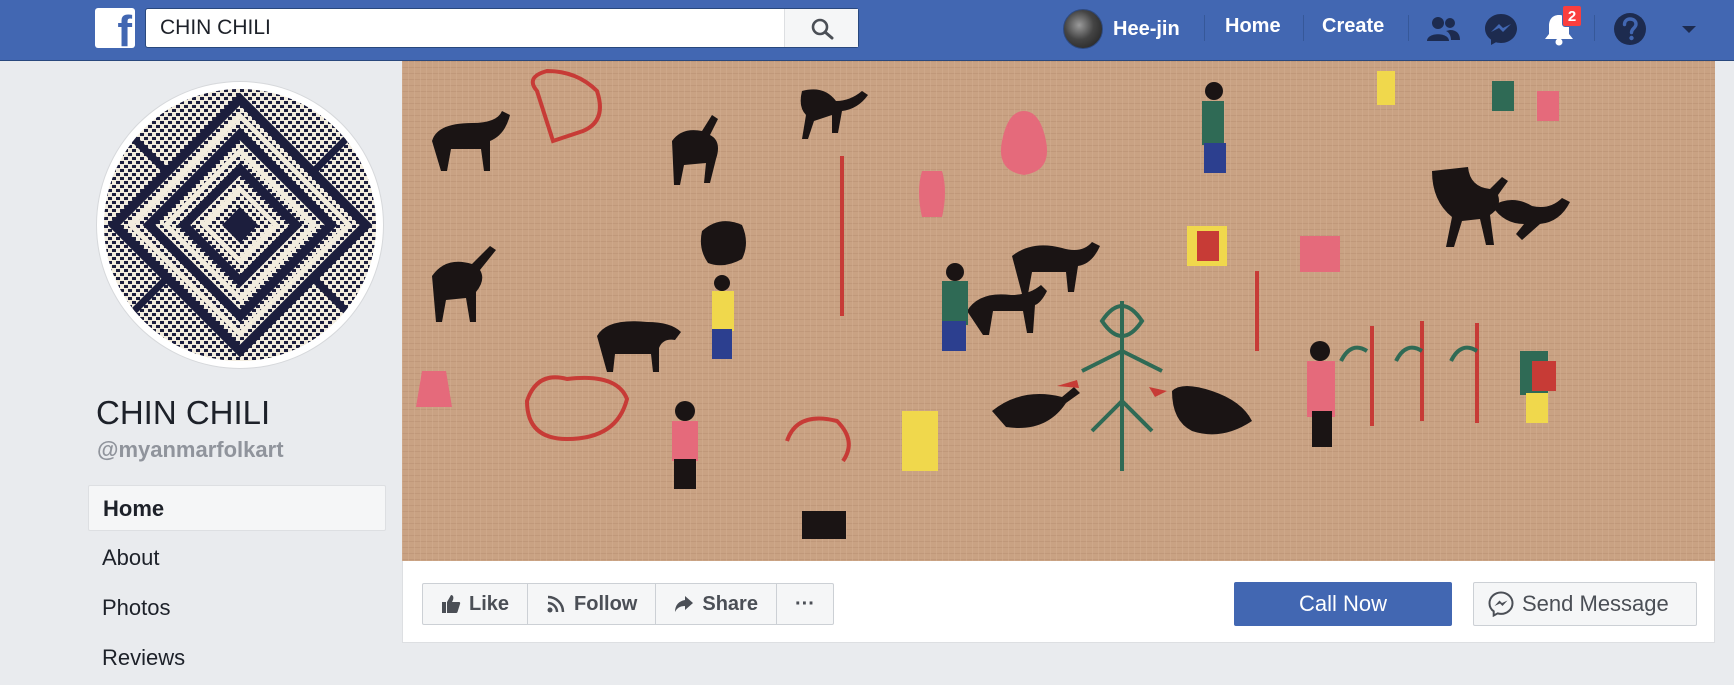 This screenshot has height=685, width=1734. I want to click on search-box, so click(502, 28).